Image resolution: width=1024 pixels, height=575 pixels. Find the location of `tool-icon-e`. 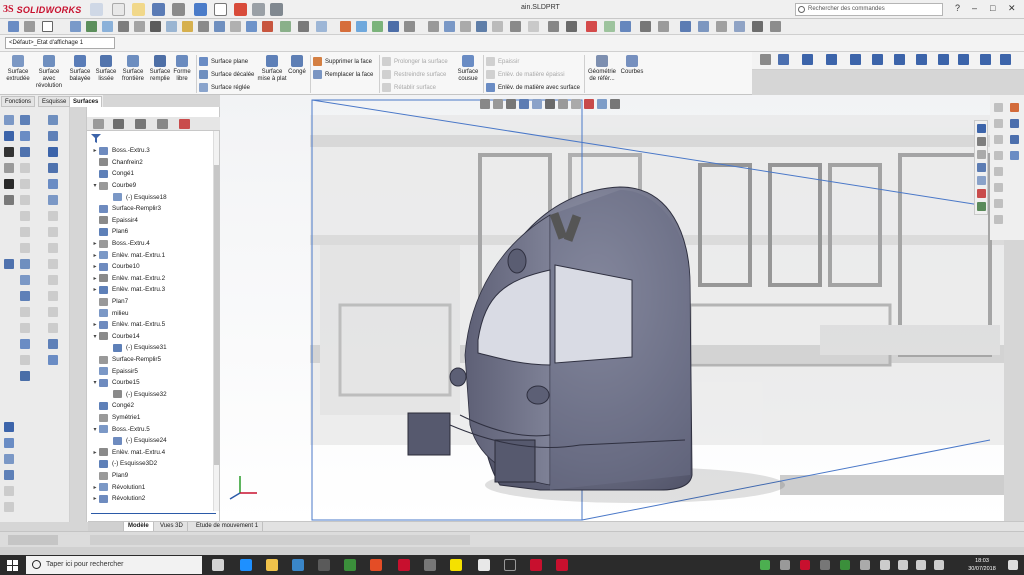

tool-icon-e is located at coordinates (285, 26).